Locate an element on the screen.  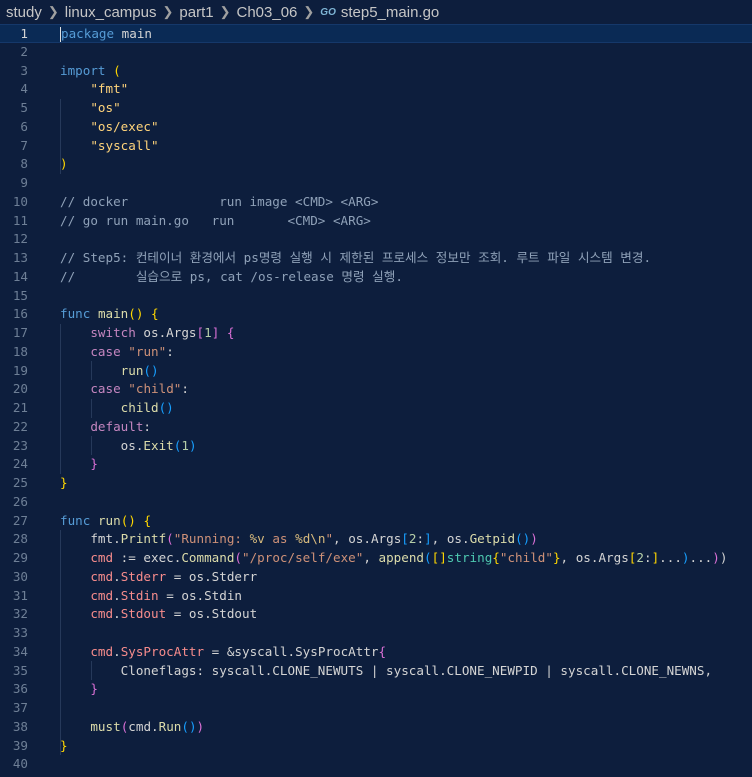
code-line: 10 // docker run image <CMD> <ARG> is located at coordinates (376, 202).